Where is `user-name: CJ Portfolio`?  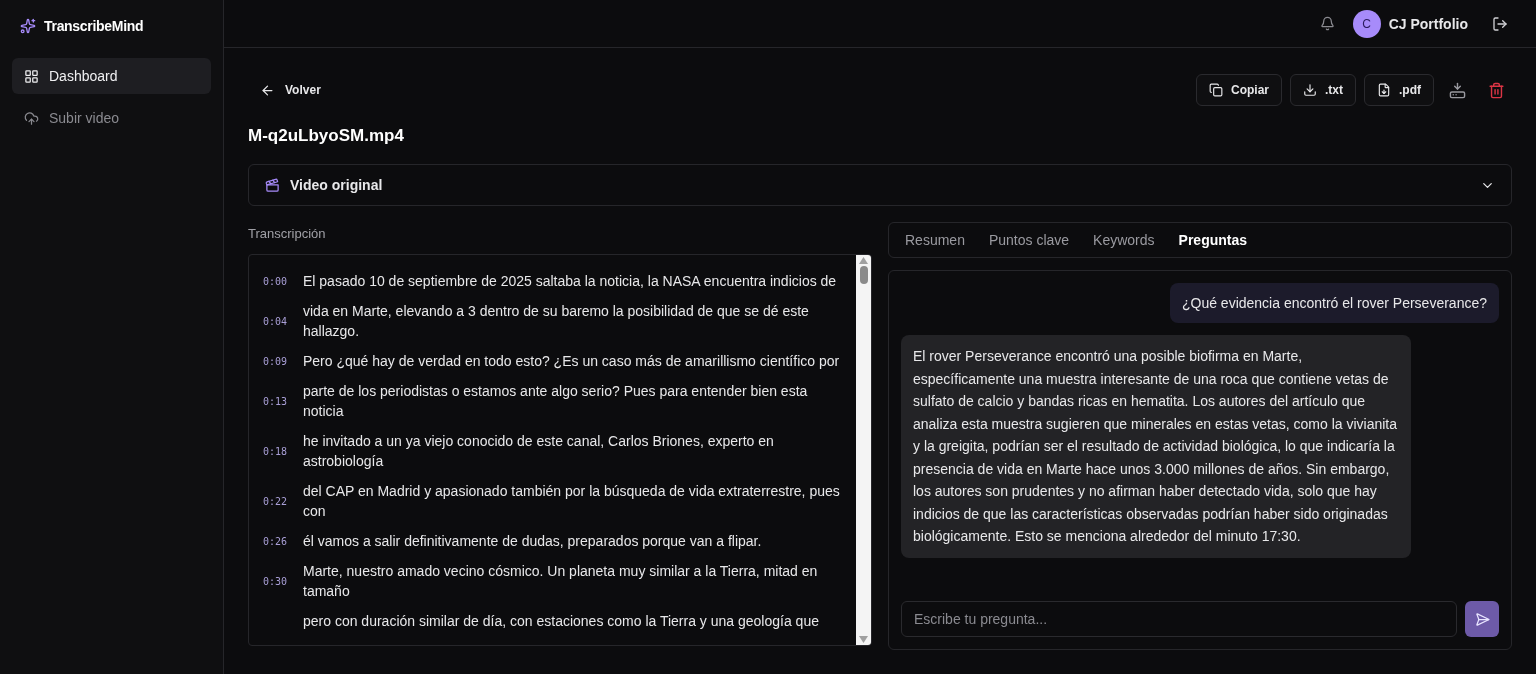
user-name: CJ Portfolio is located at coordinates (1428, 23).